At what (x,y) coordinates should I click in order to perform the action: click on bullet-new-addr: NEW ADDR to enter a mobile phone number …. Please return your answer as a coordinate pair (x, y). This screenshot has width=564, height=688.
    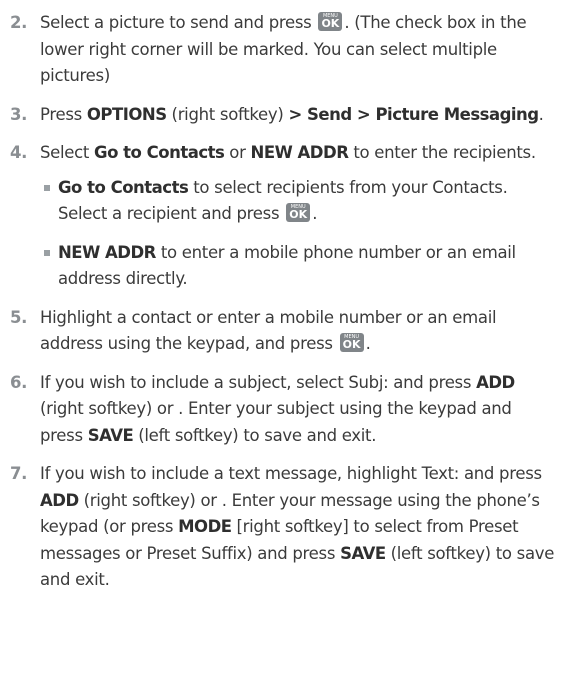
    Looking at the image, I should click on (282, 266).